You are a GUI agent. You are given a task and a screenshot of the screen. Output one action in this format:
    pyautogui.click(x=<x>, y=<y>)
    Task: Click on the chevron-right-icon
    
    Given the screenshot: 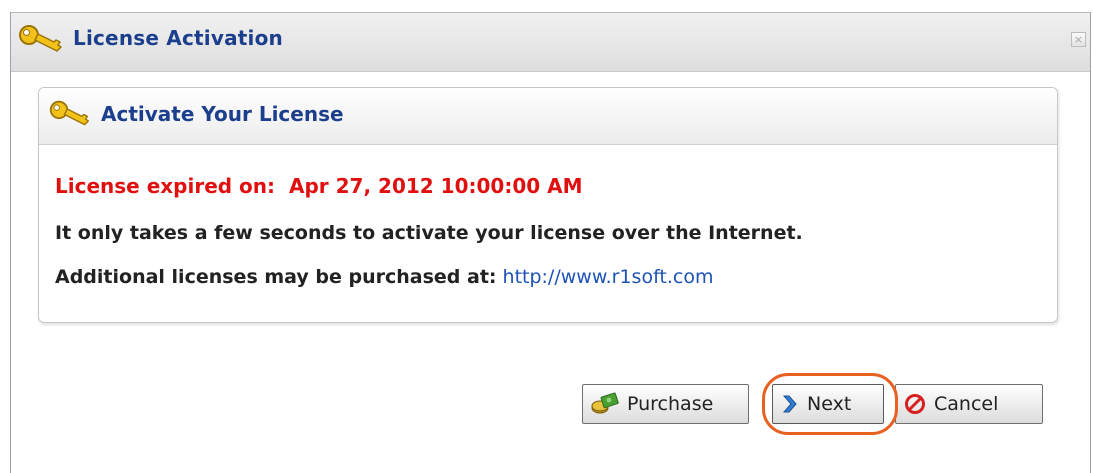 What is the action you would take?
    pyautogui.click(x=789, y=404)
    